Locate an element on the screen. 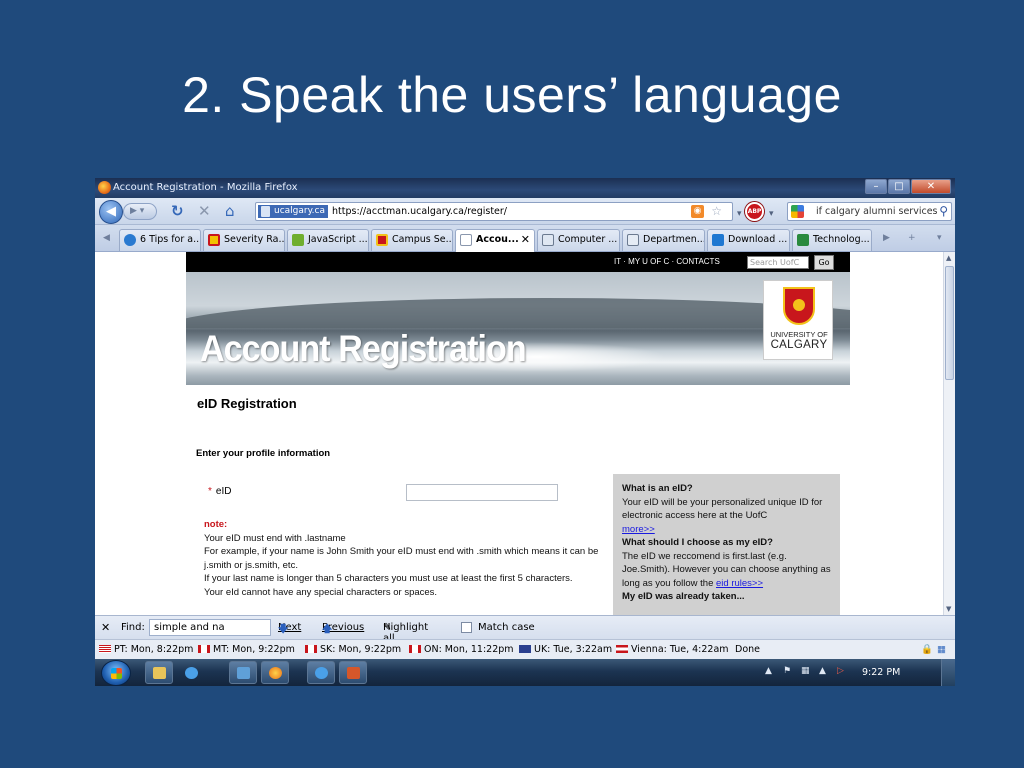  download-icon is located at coordinates (718, 240).